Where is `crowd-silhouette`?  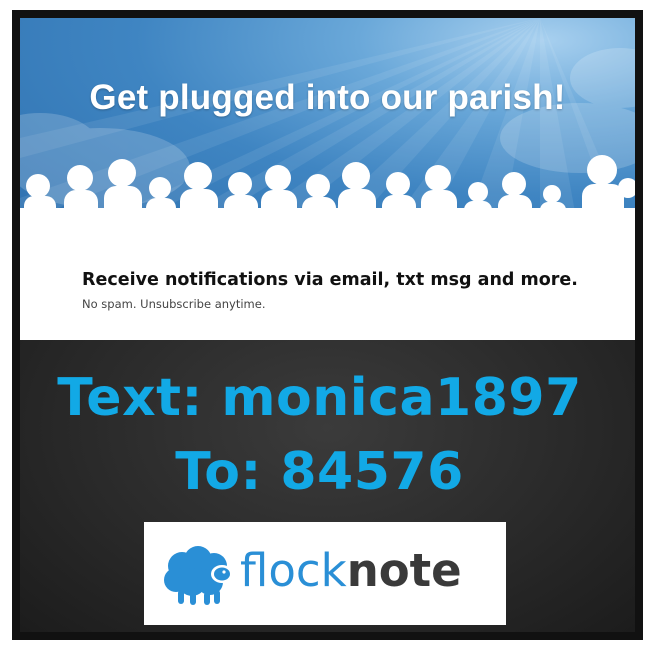
crowd-silhouette is located at coordinates (327, 199).